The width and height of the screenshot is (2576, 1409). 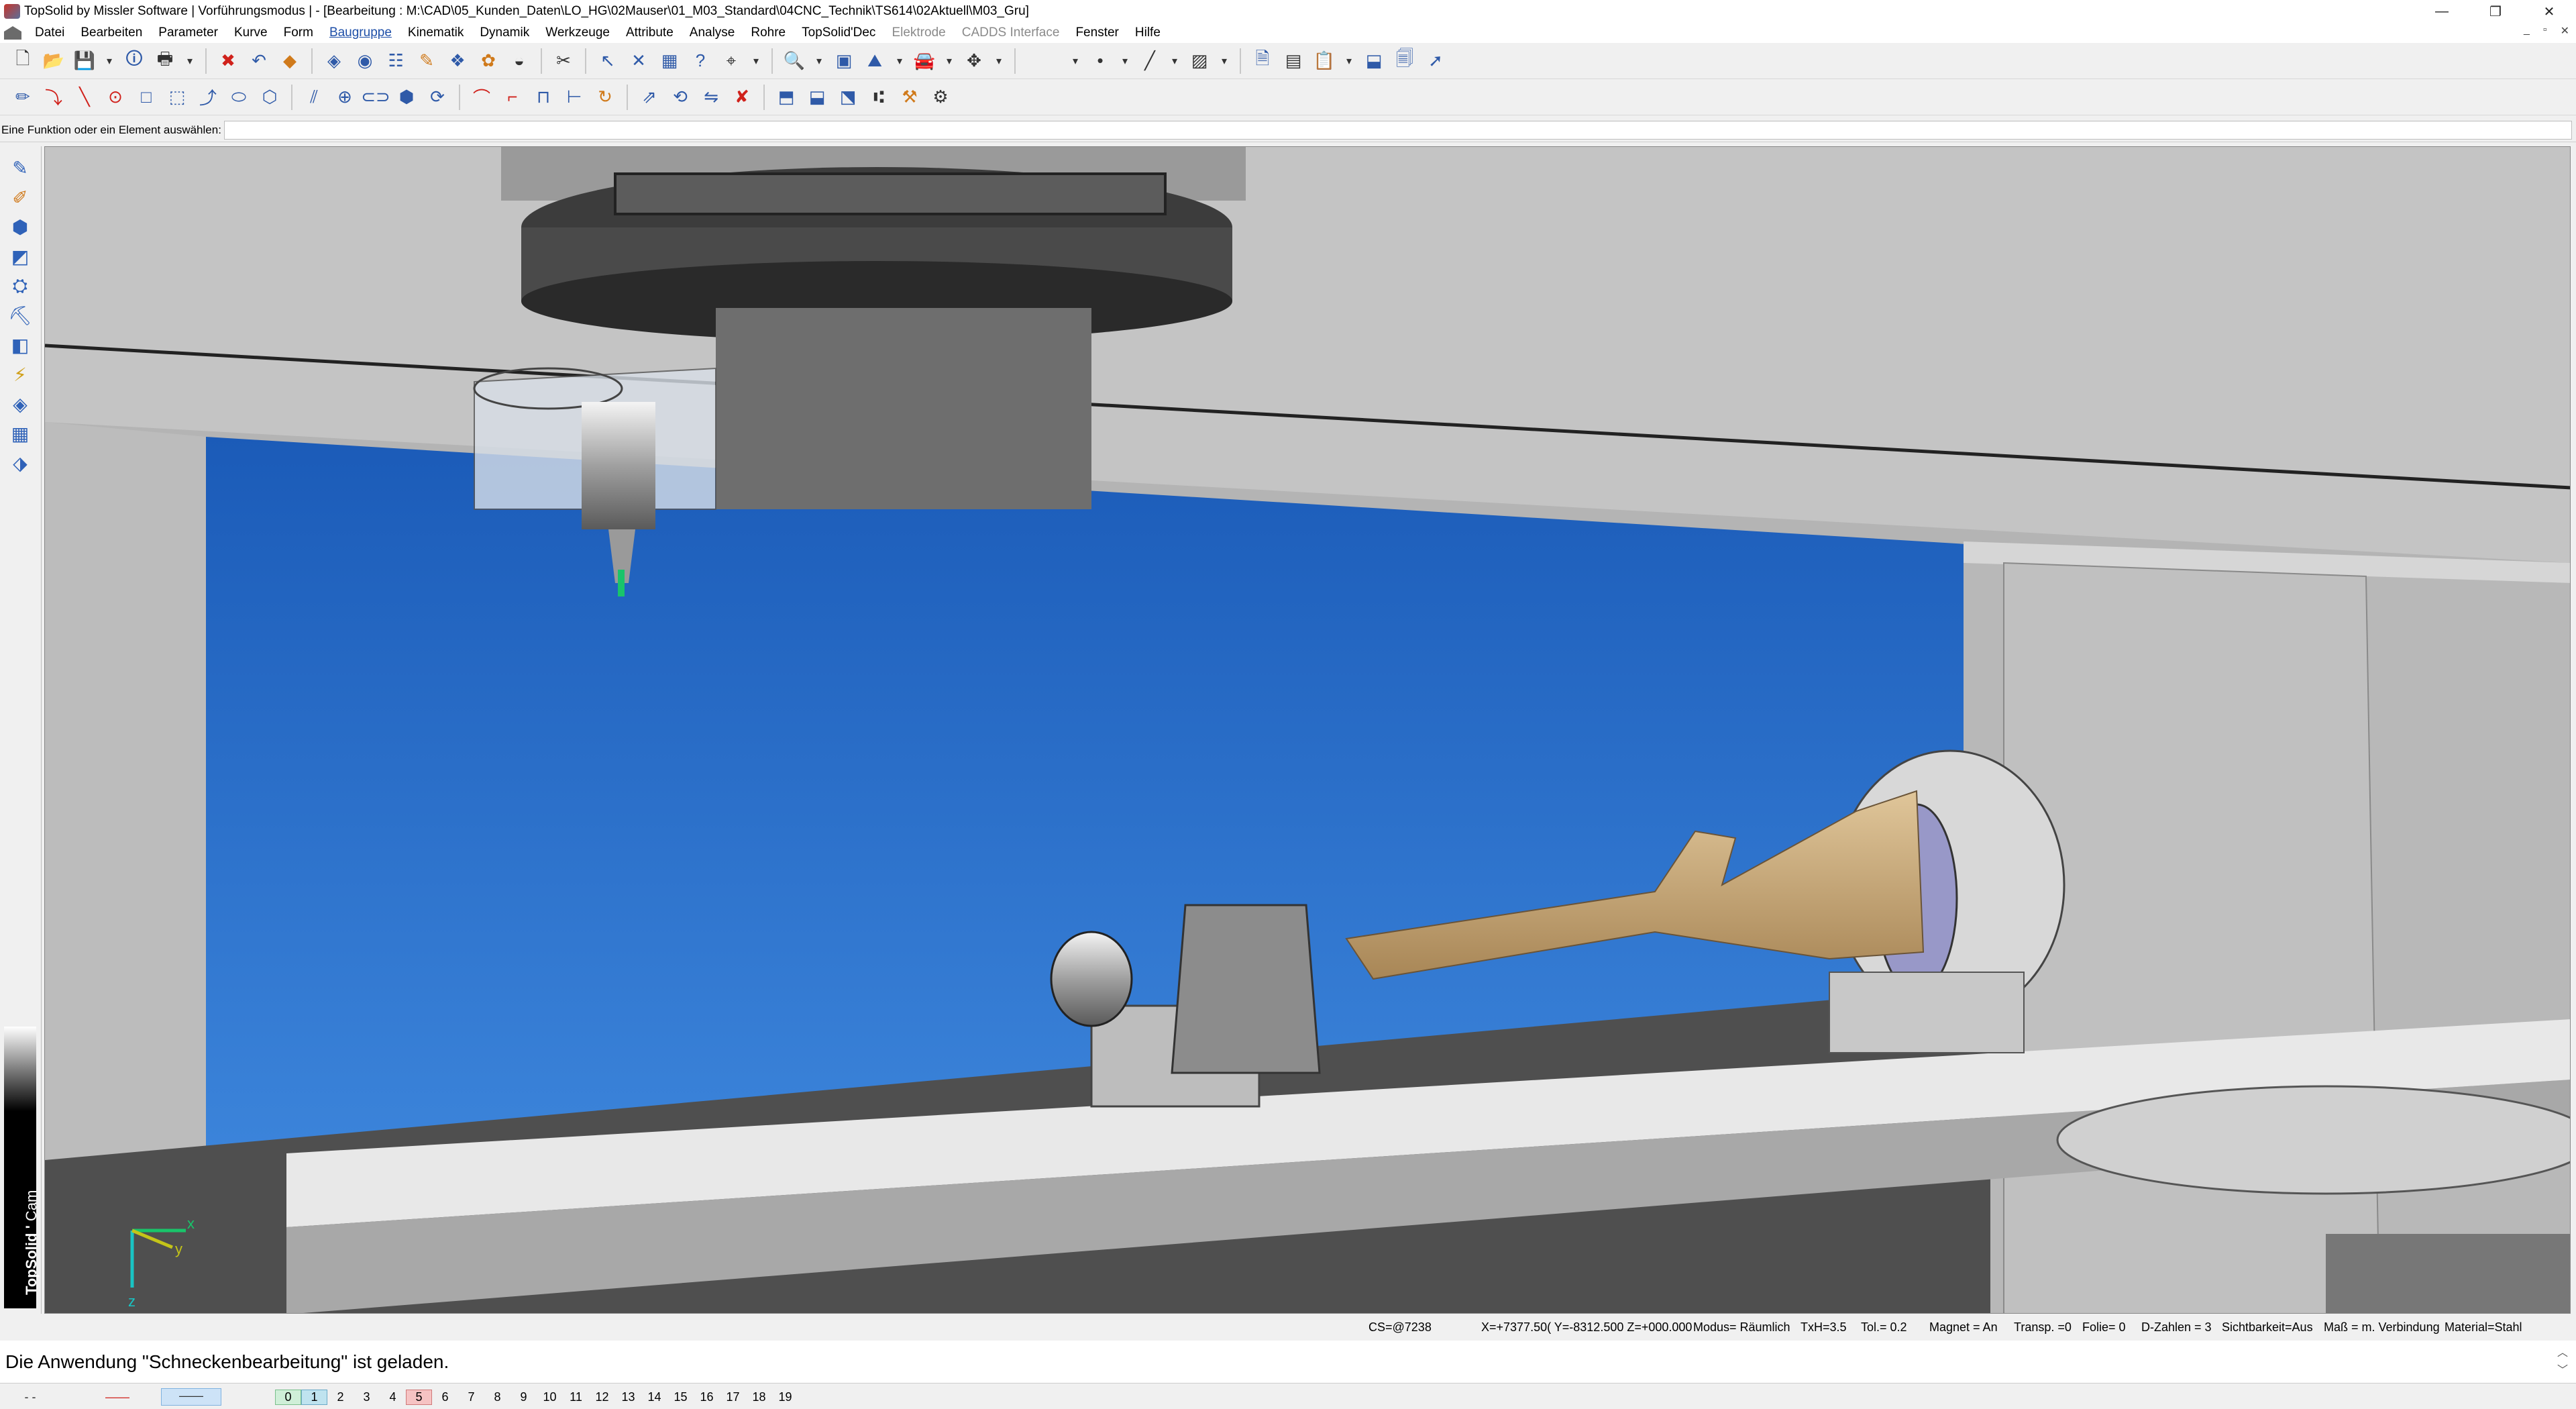 I want to click on remove-icon: ✘, so click(x=742, y=97).